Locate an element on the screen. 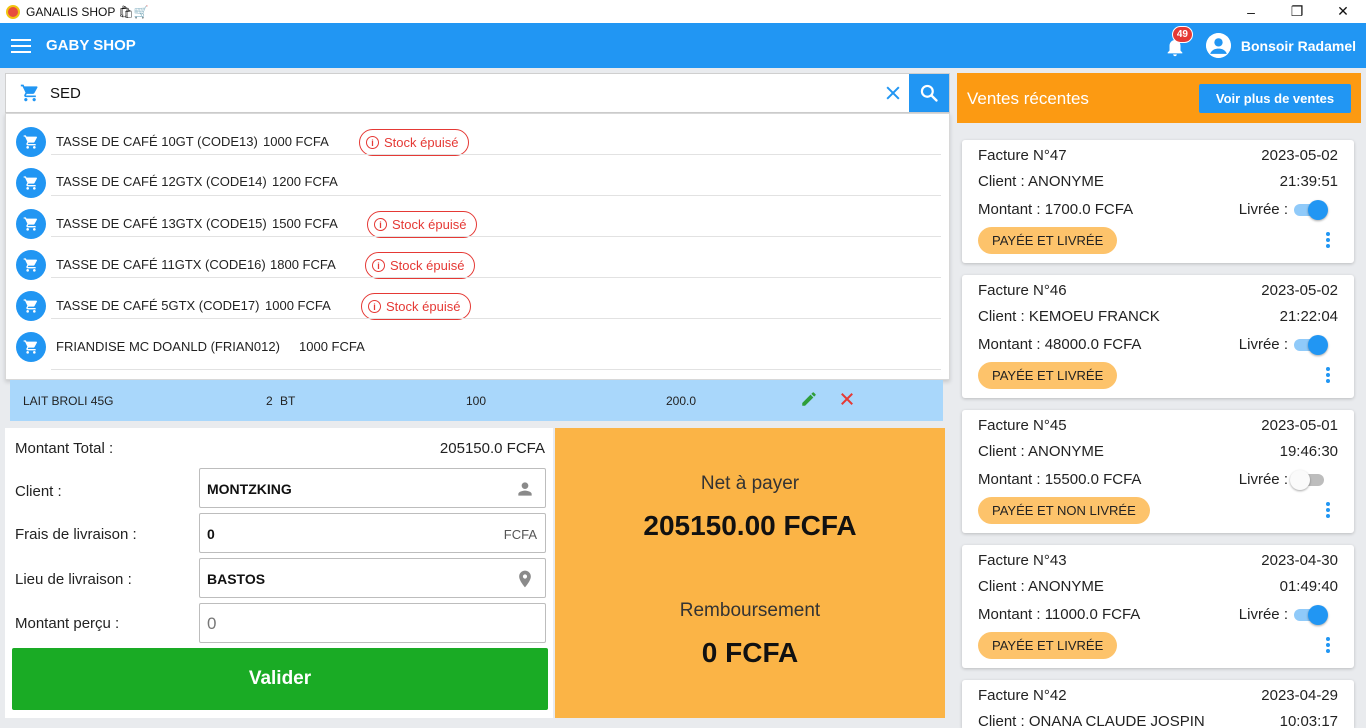 This screenshot has height=728, width=1366. status-chip: PAYÉE ET LIVRÉE is located at coordinates (1048, 240).